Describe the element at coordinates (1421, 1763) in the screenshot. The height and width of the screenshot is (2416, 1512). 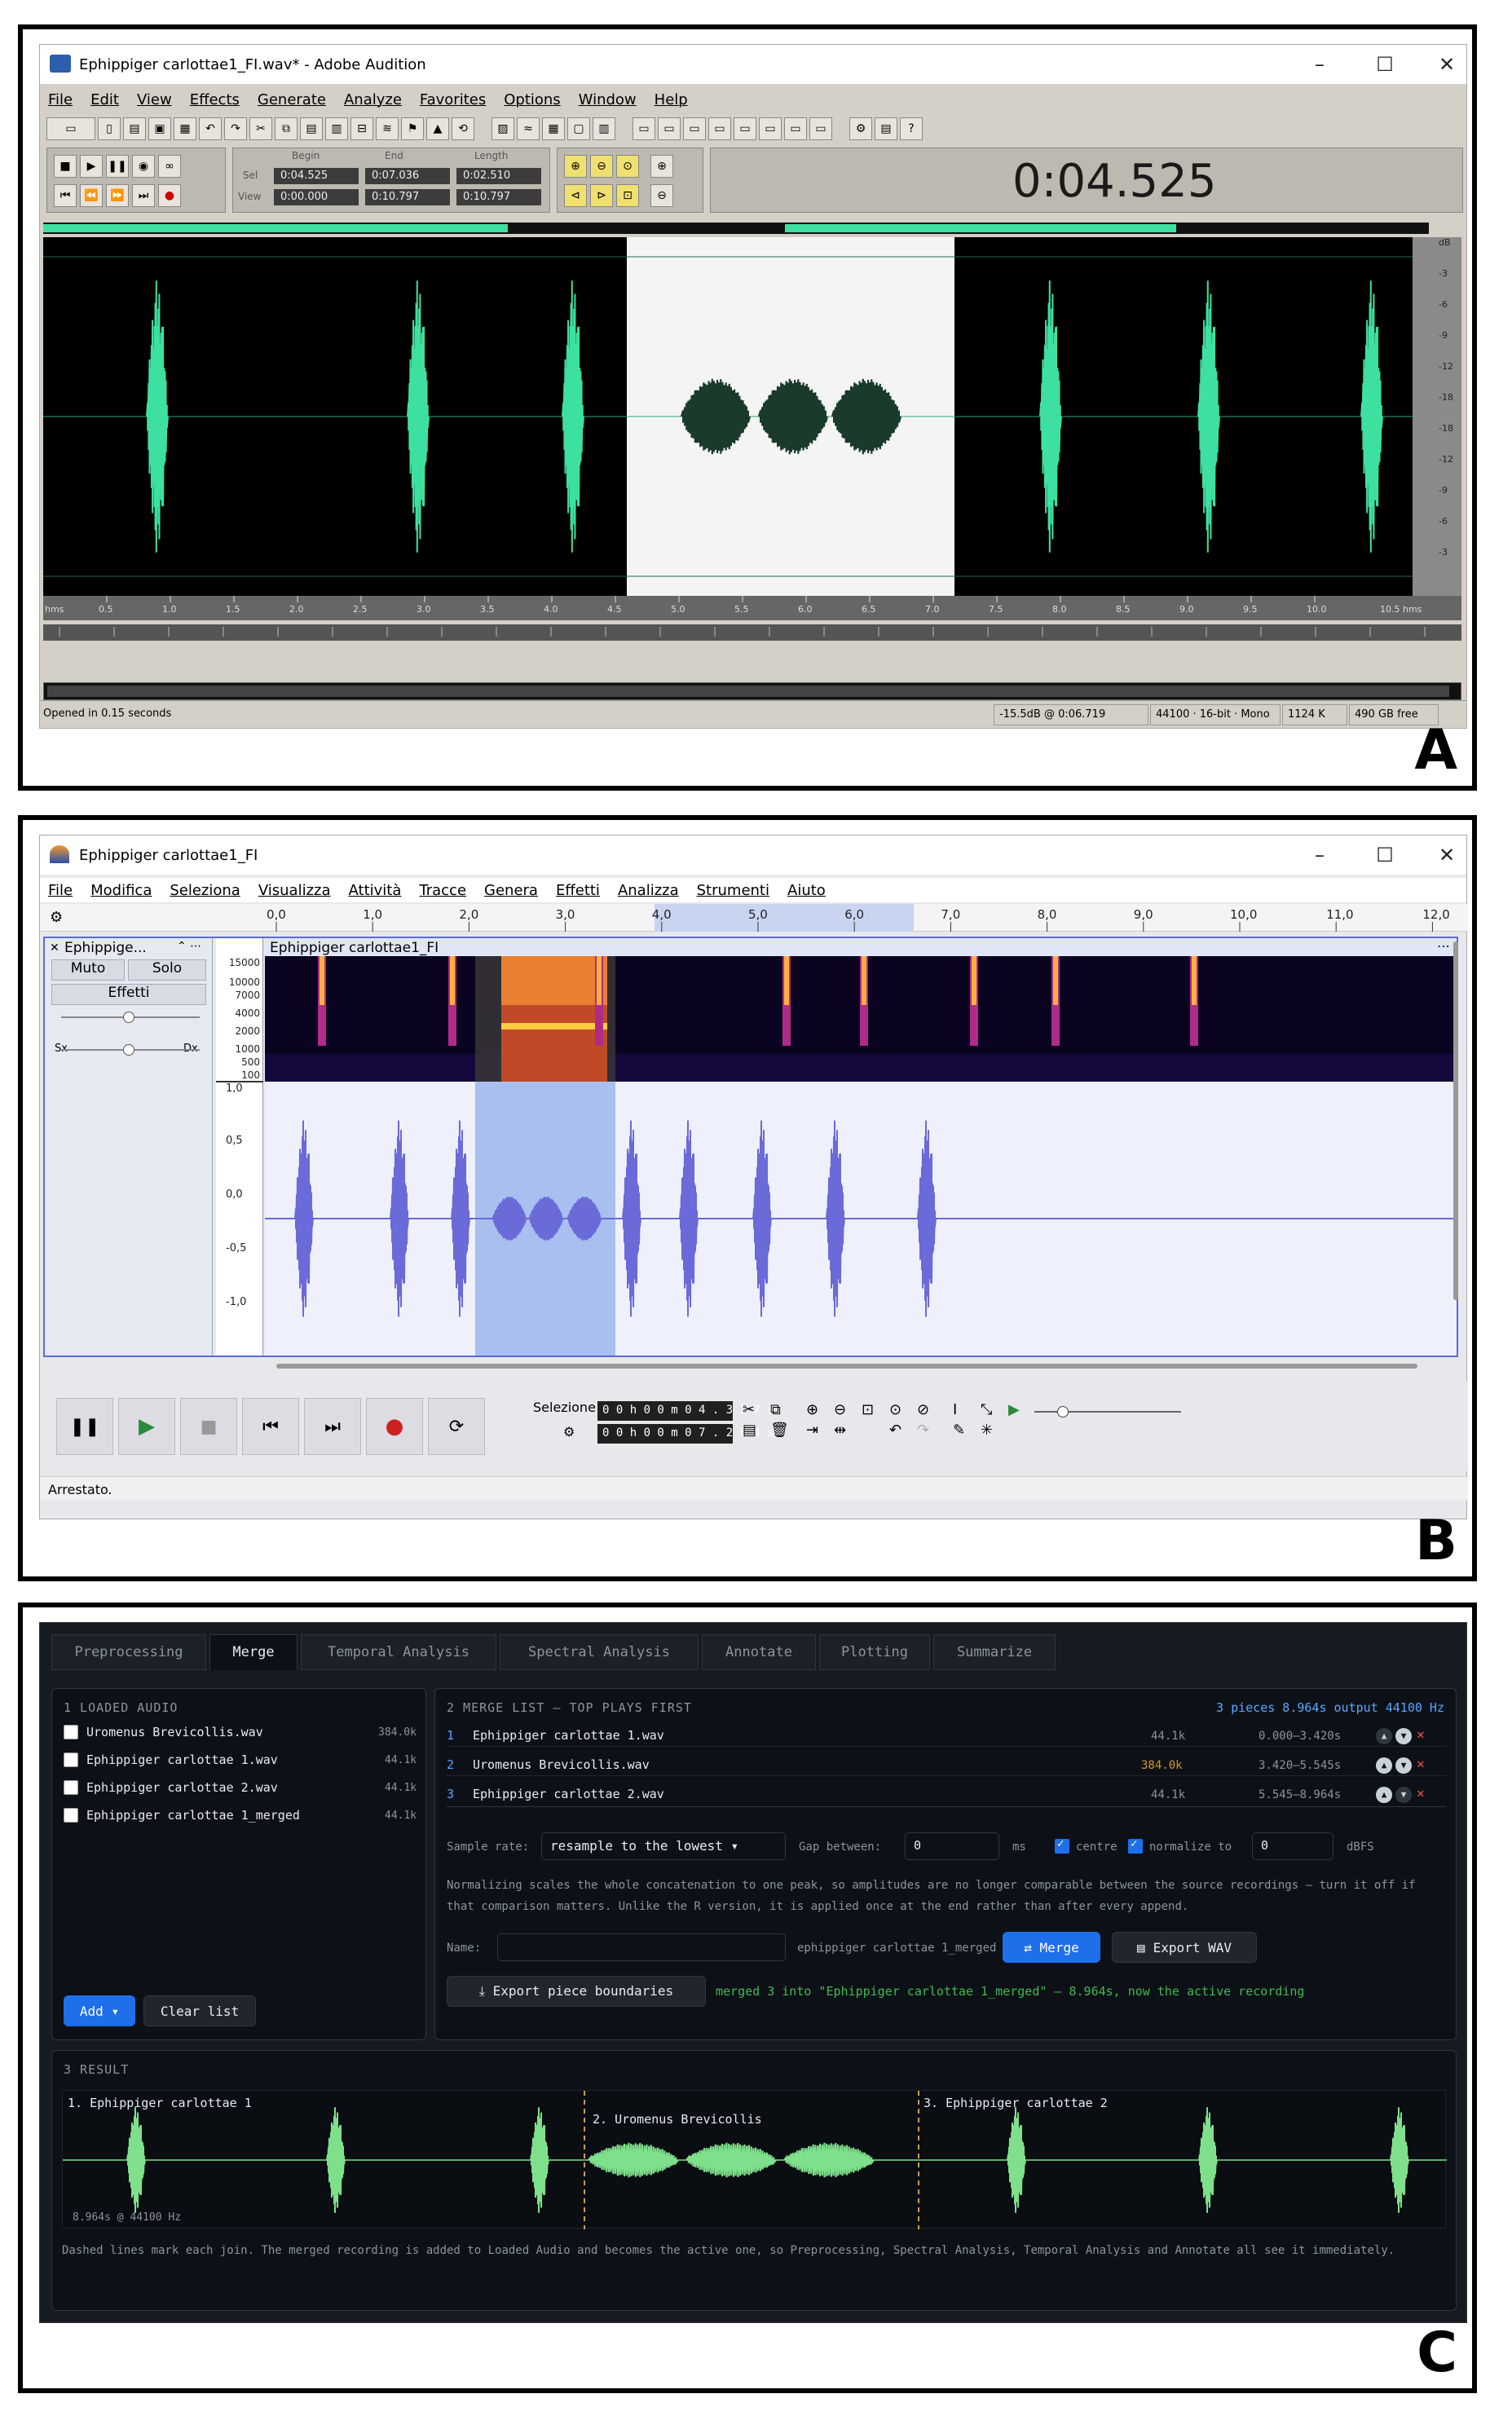
I see `remove-icon: ✕` at that location.